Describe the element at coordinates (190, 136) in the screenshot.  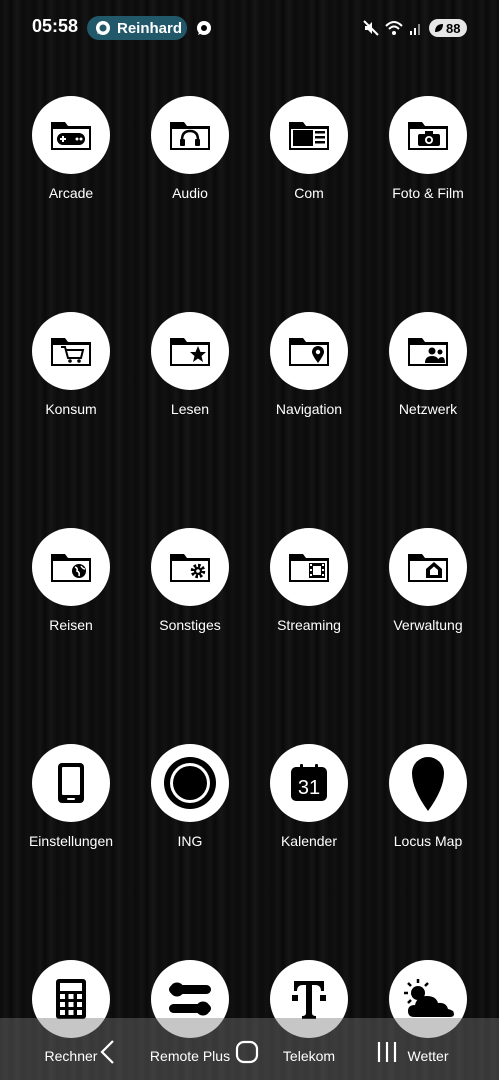
I see `folder-headphones-icon` at that location.